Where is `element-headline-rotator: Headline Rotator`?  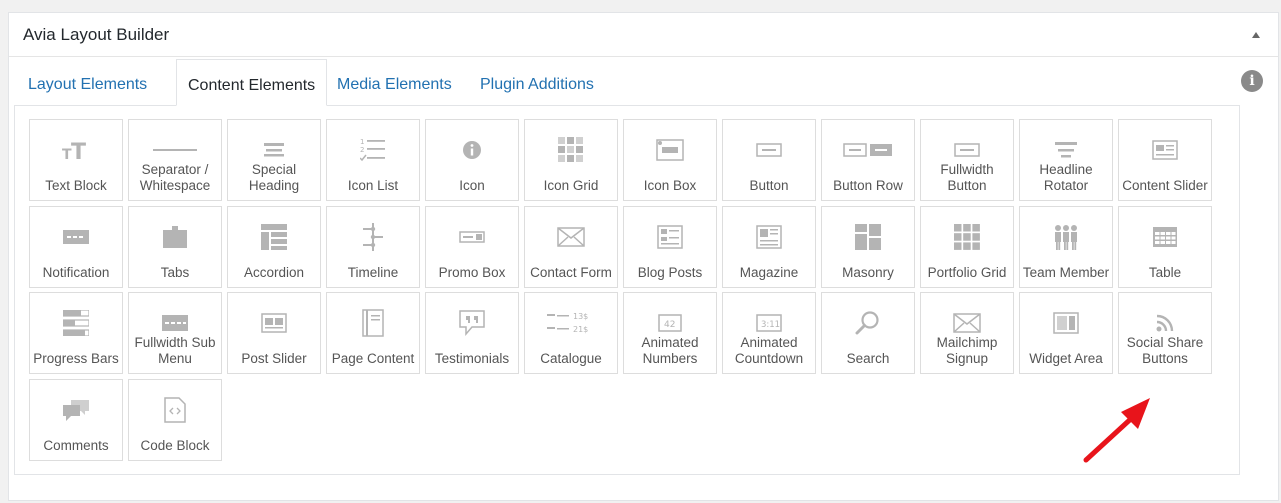
element-headline-rotator: Headline Rotator is located at coordinates (1066, 160).